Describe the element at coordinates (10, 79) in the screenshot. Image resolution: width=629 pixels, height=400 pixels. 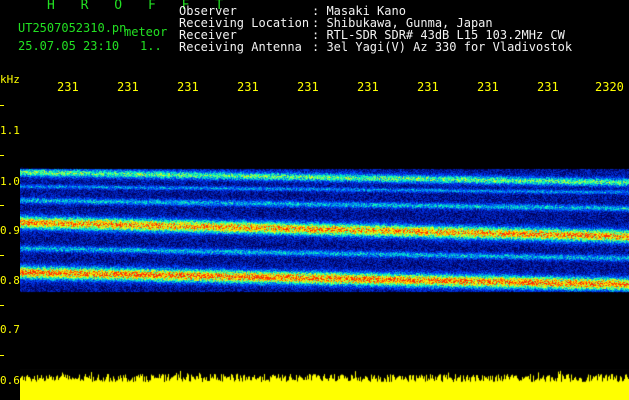
I see `frequency-unit-label: kHz` at that location.